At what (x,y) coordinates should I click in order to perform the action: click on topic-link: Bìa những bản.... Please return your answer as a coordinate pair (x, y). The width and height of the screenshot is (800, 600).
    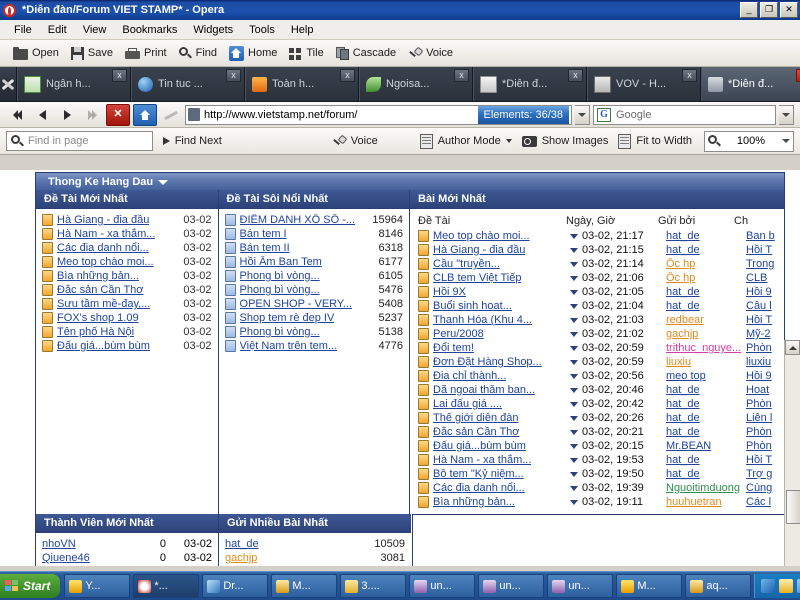
    Looking at the image, I should click on (98, 276).